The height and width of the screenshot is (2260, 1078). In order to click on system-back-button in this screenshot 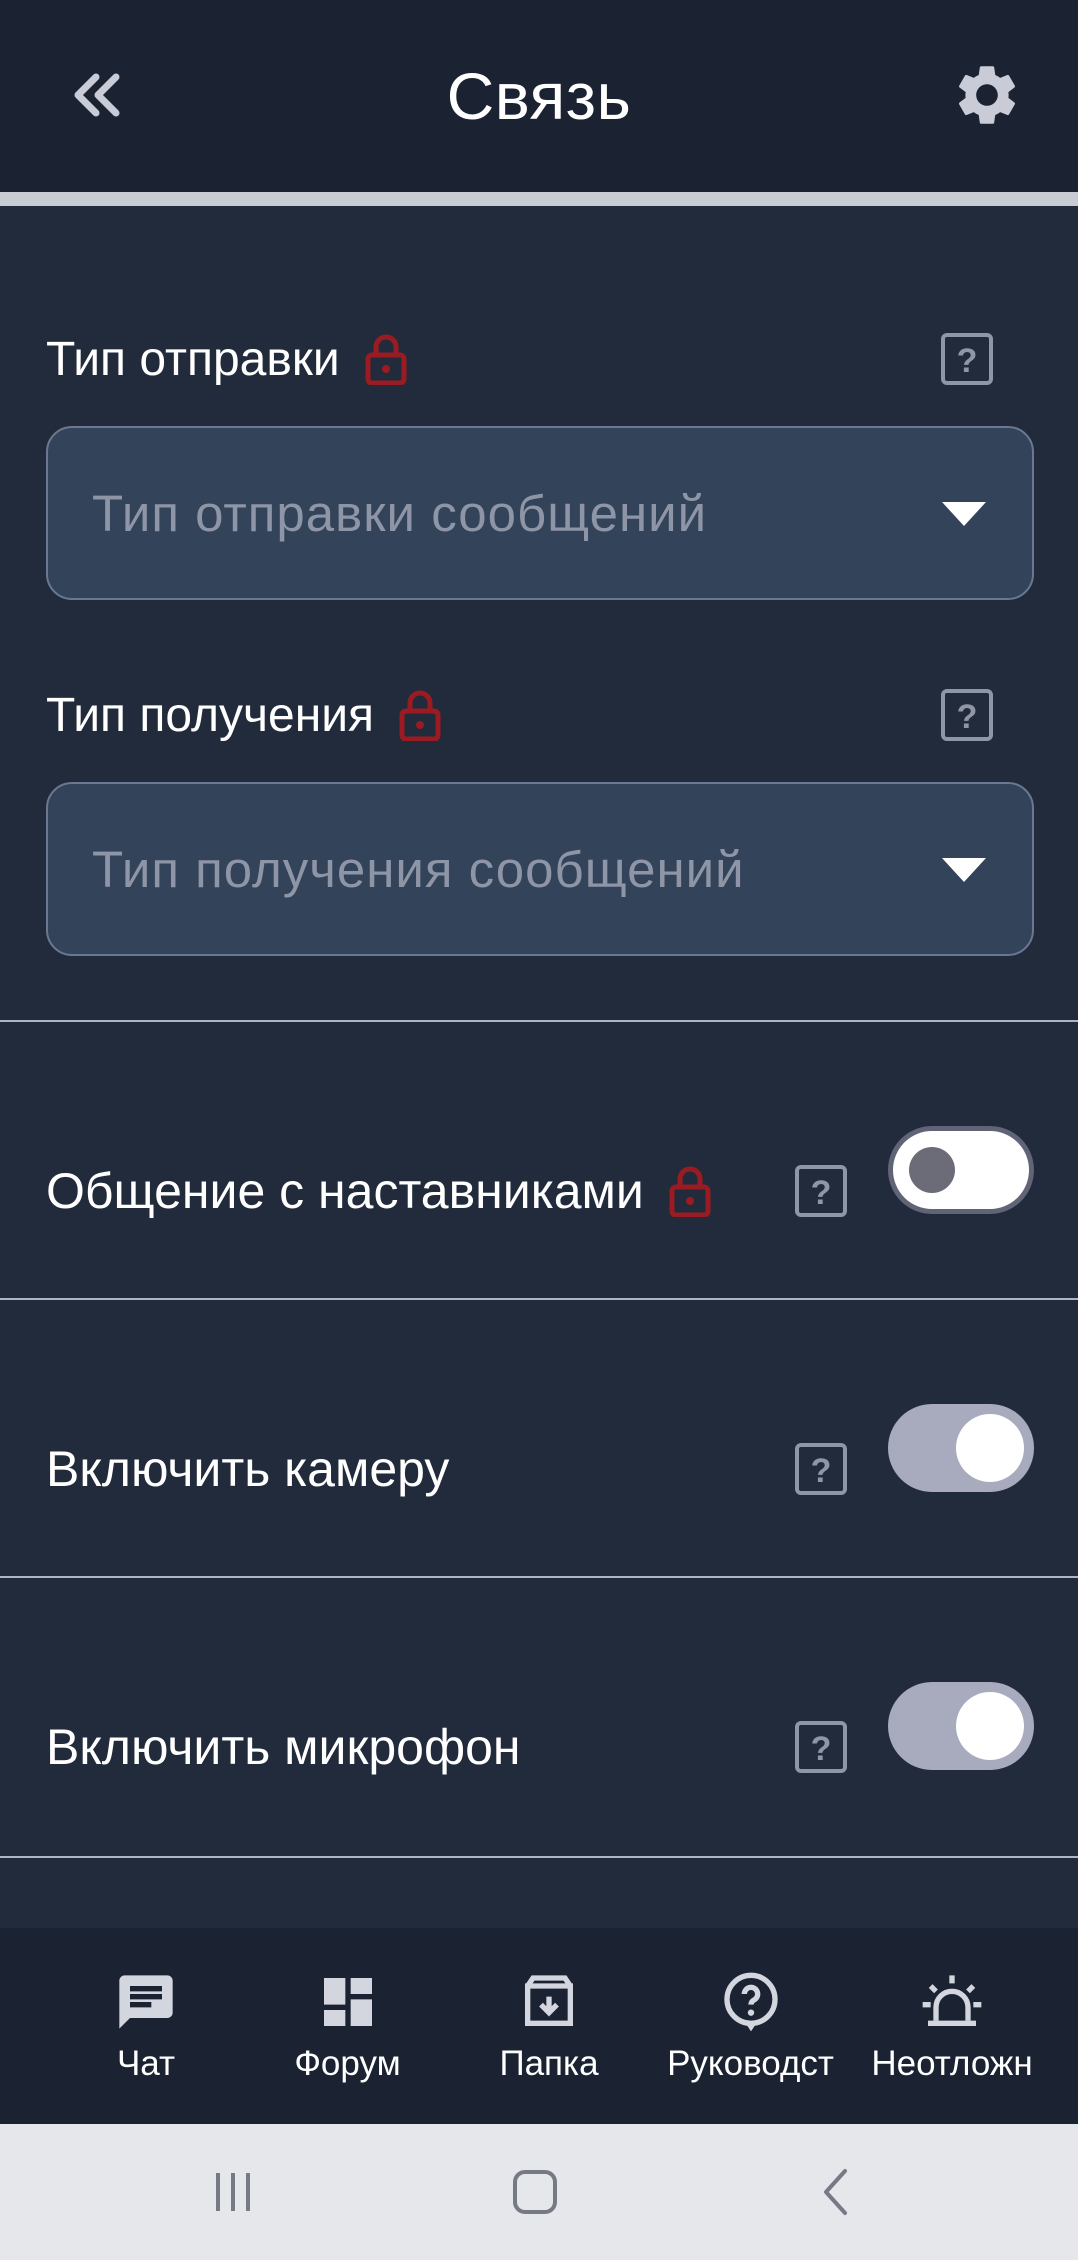, I will do `click(837, 2192)`.